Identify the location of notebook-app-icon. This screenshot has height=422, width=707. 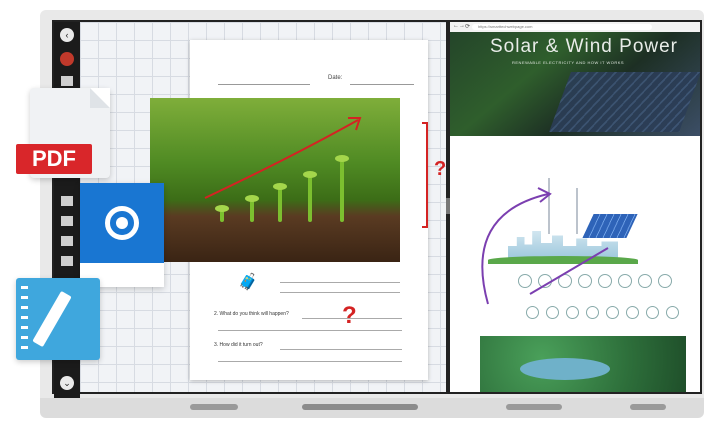
(58, 319).